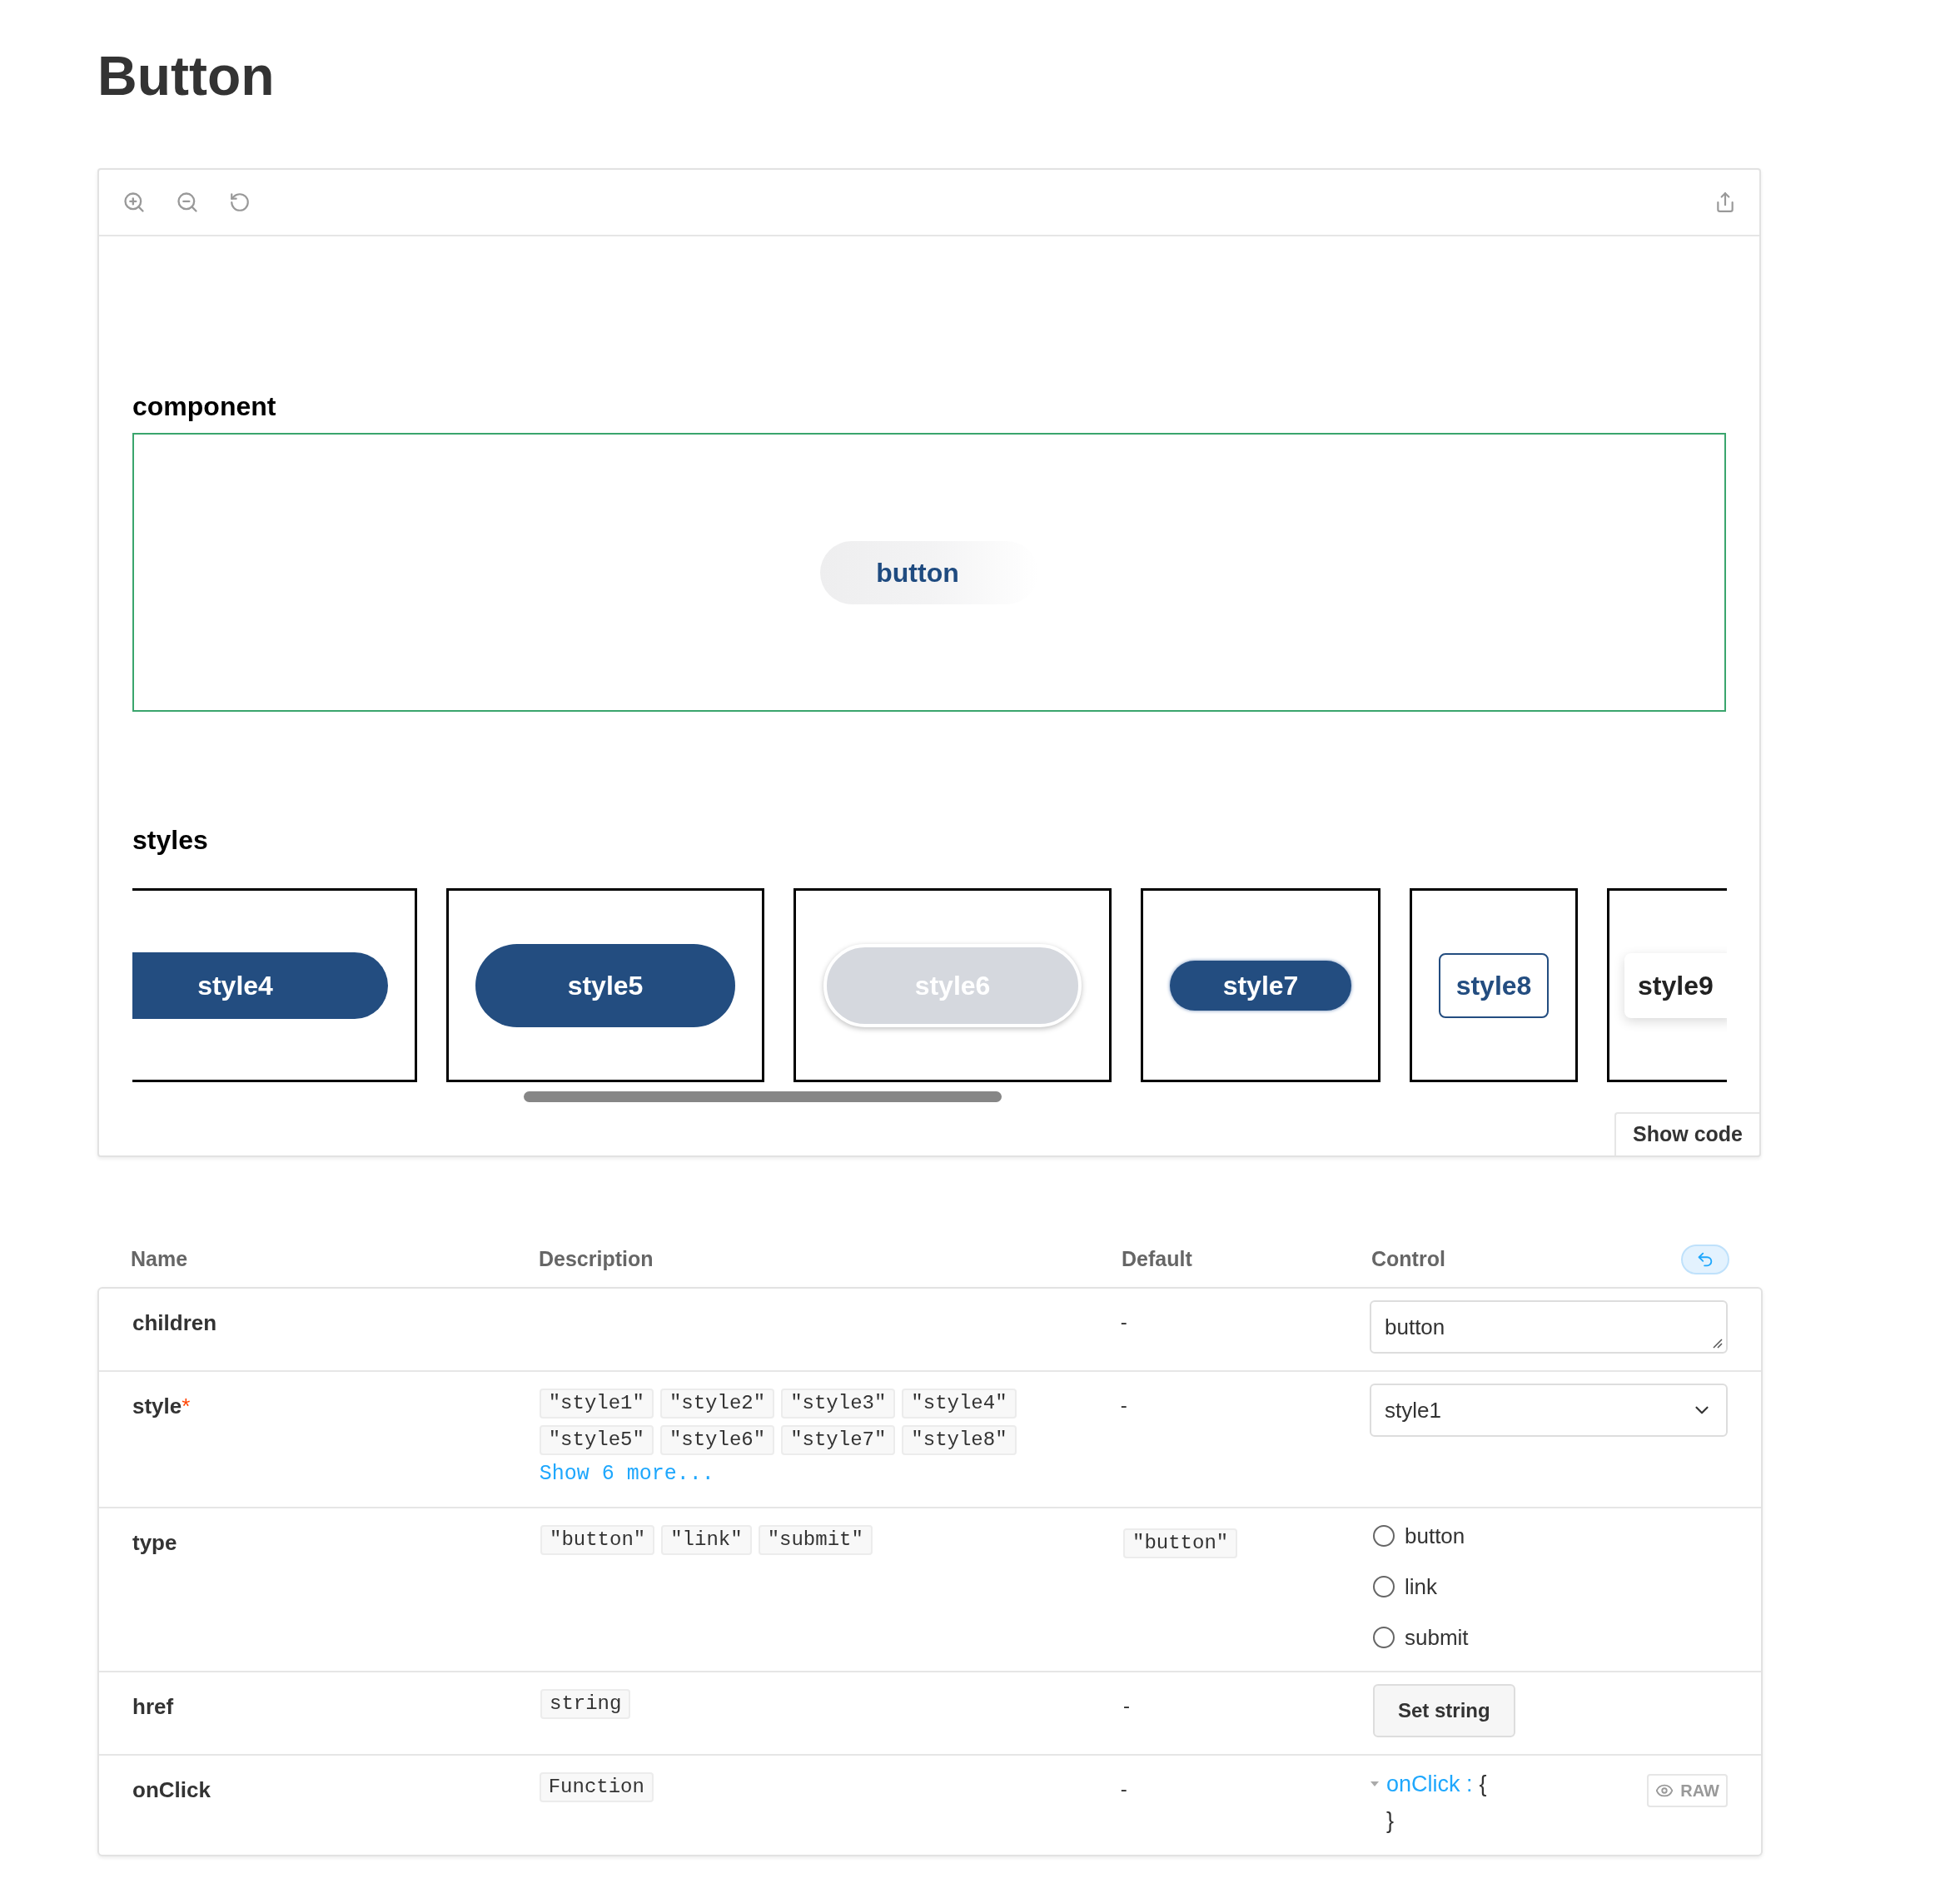 The image size is (1960, 1893). I want to click on zoom-out-icon, so click(187, 203).